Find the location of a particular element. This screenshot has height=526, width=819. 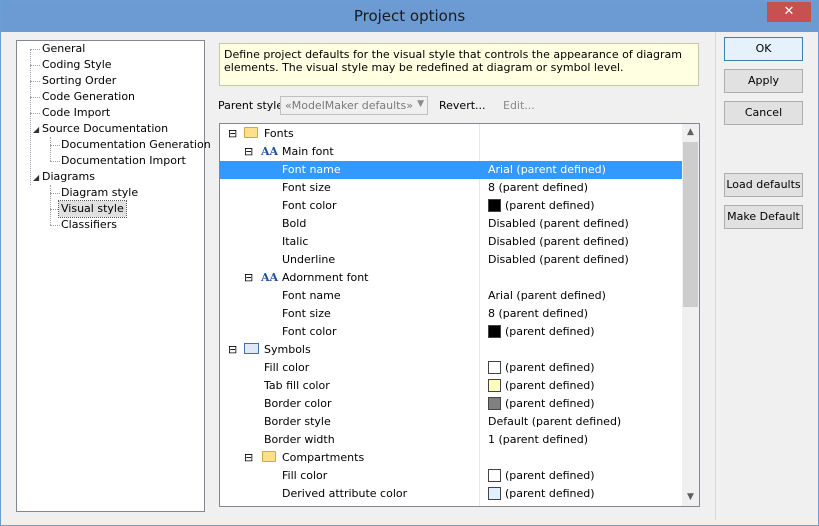

grid-row: Font name Arial (parent defined) is located at coordinates (451, 296).